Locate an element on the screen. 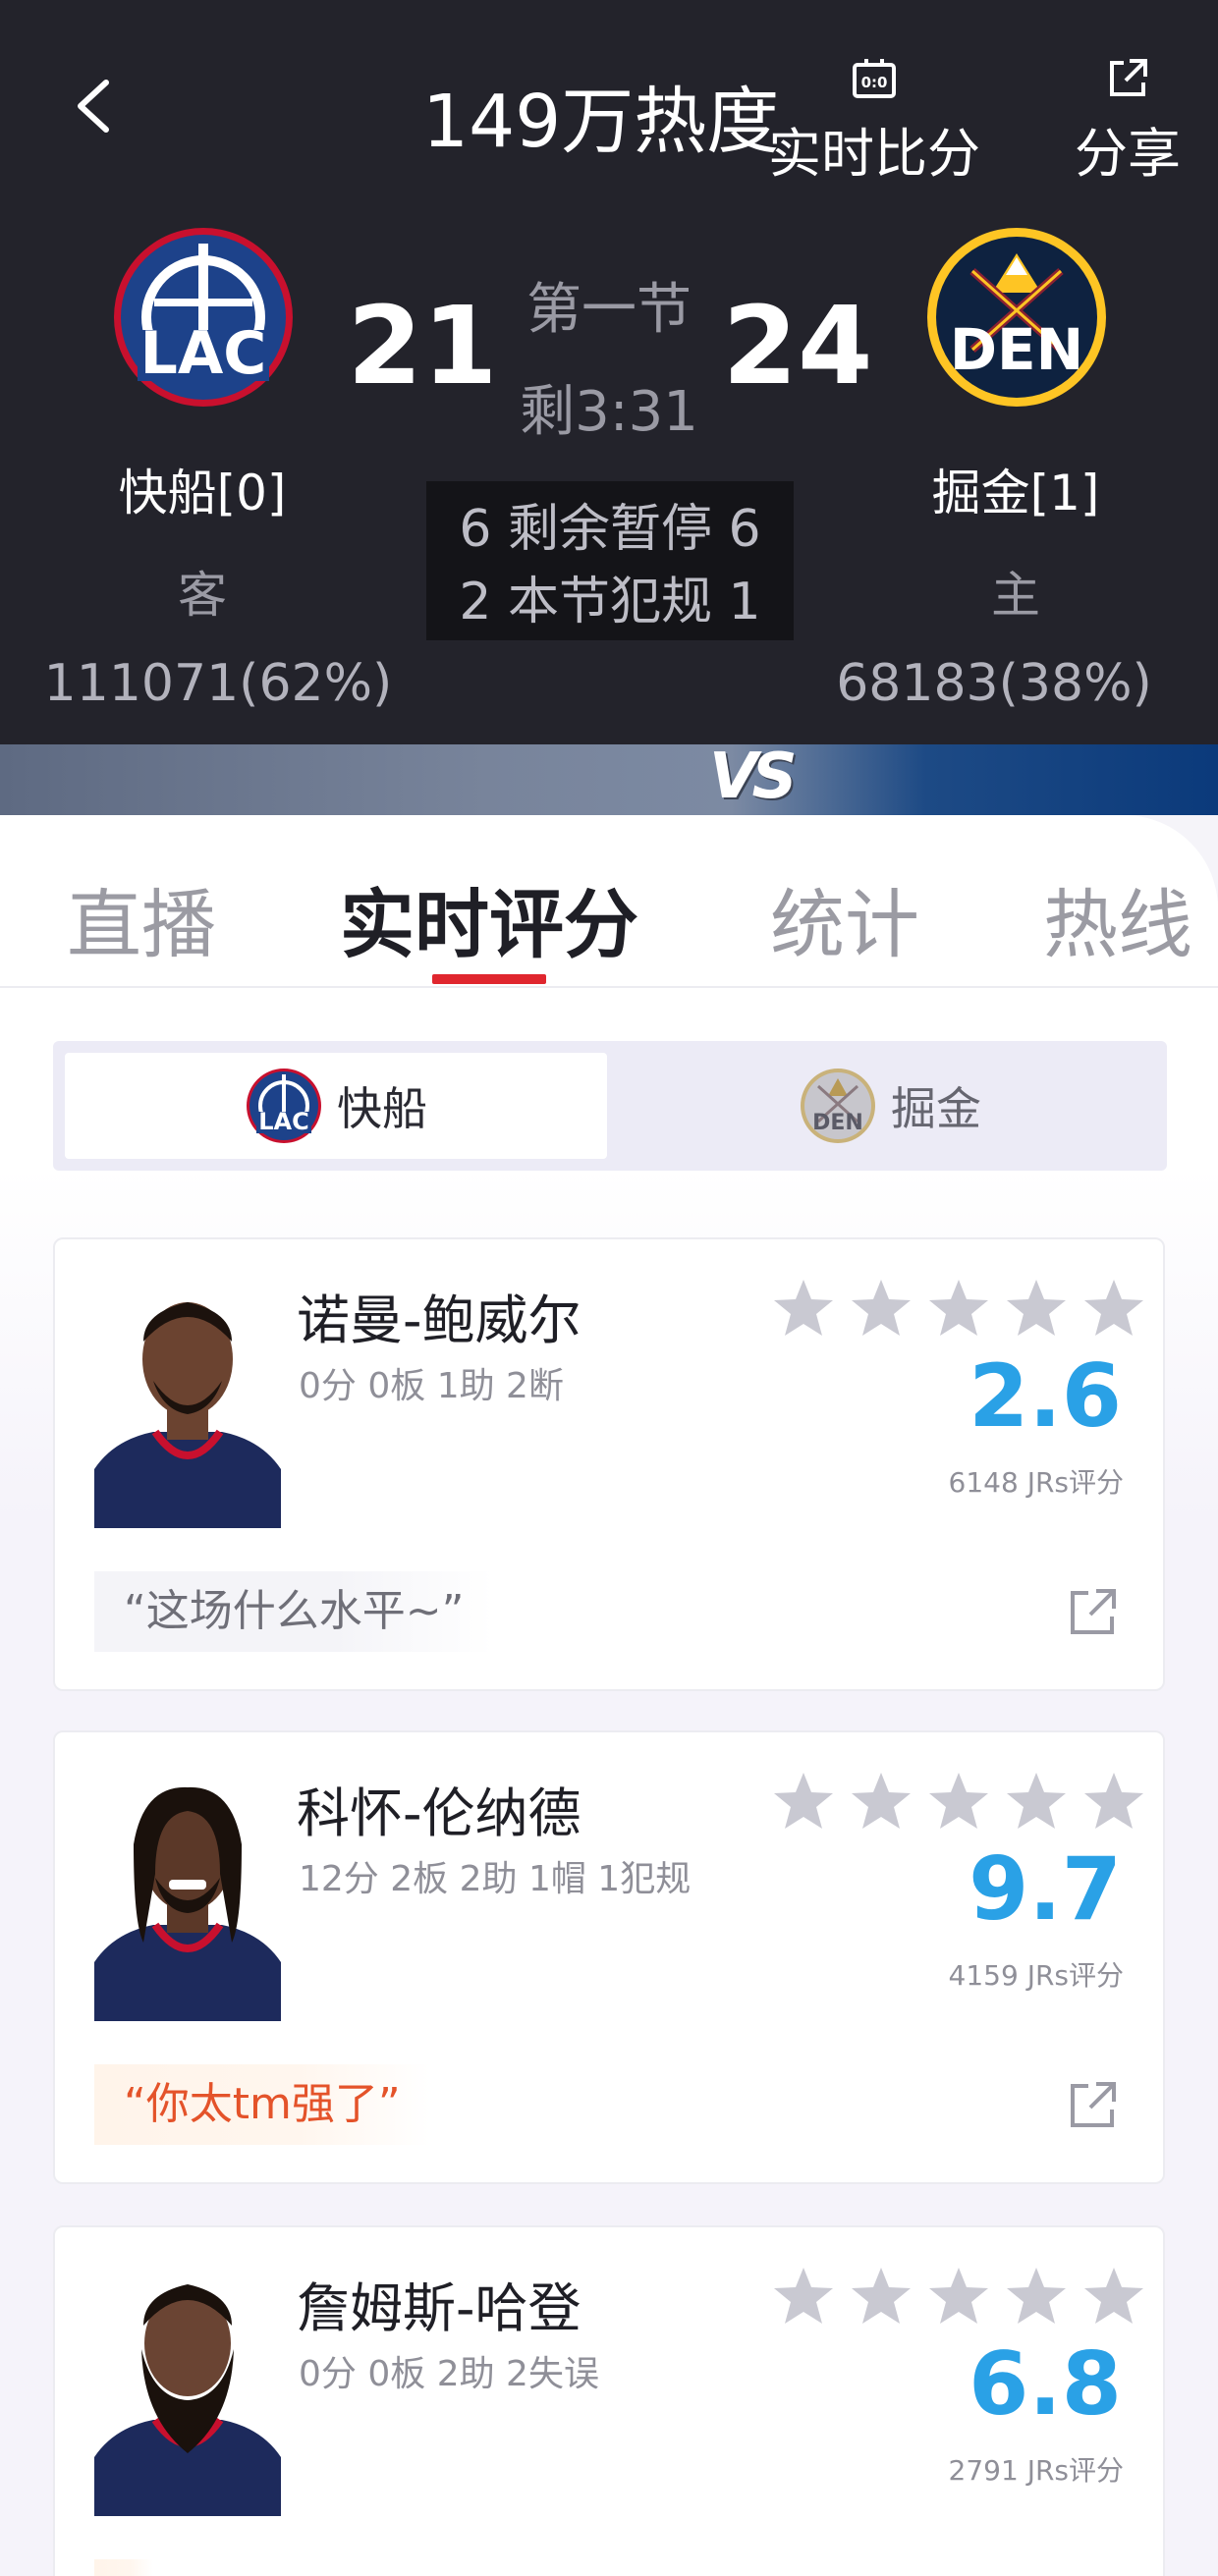 The image size is (1218, 2576). nuggets-logo-small: DEN is located at coordinates (838, 1106).